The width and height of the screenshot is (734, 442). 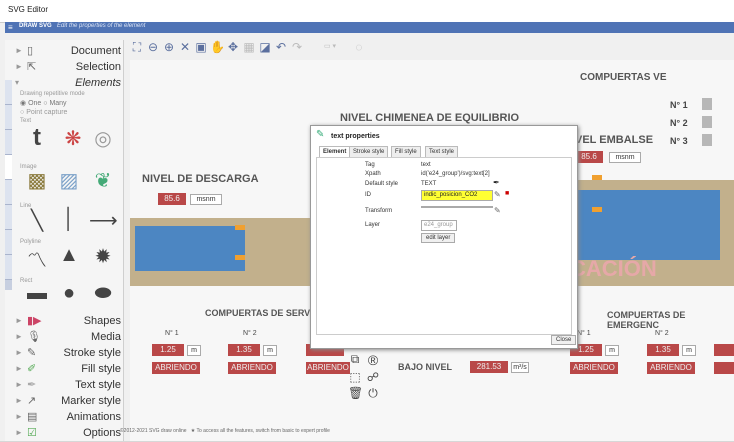 I want to click on rect-tool-icon: ▬, so click(x=37, y=293).